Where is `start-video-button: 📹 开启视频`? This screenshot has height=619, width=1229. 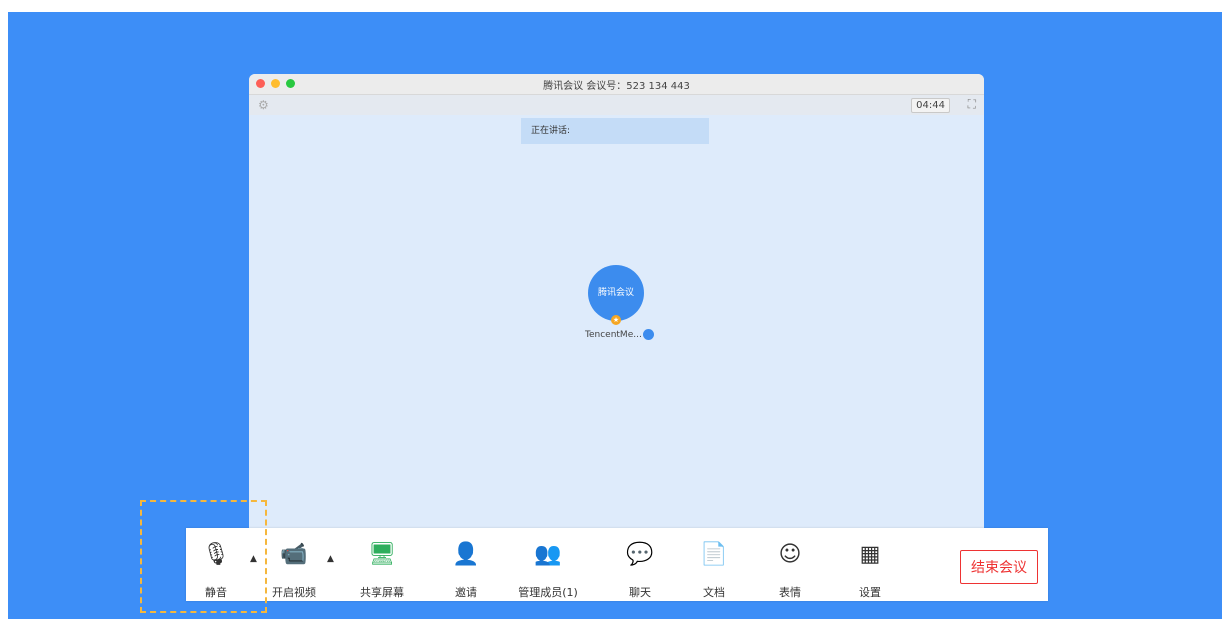
start-video-button: 📹 开启视频 is located at coordinates (294, 564).